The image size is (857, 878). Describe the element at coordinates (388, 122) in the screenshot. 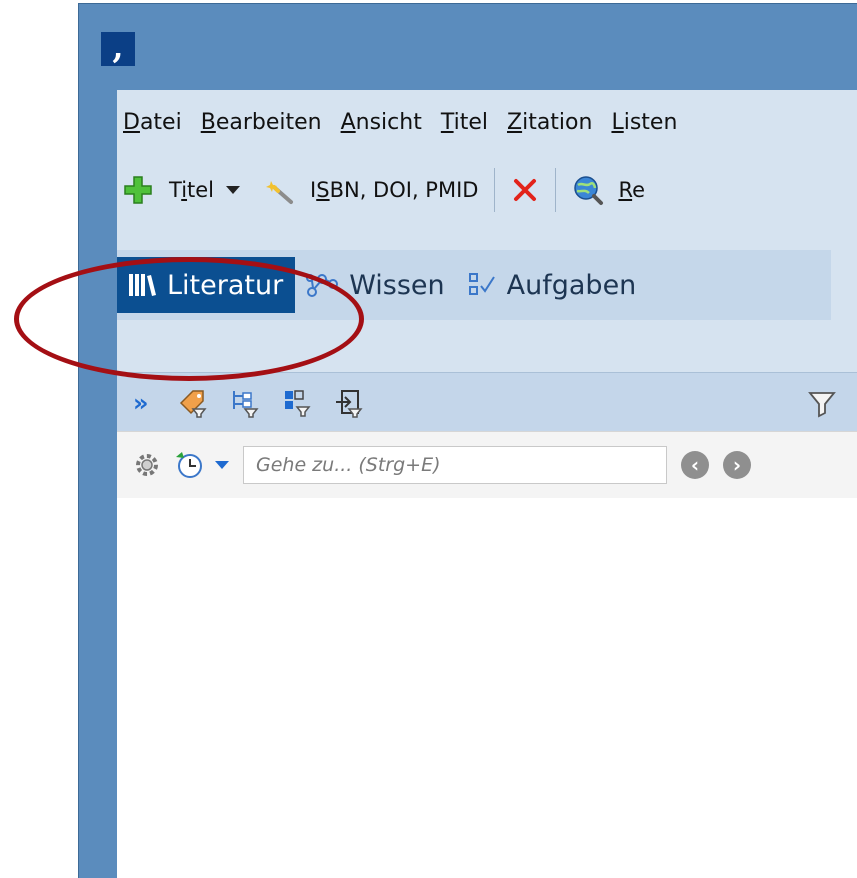

I see `menu-label: nsicht` at that location.